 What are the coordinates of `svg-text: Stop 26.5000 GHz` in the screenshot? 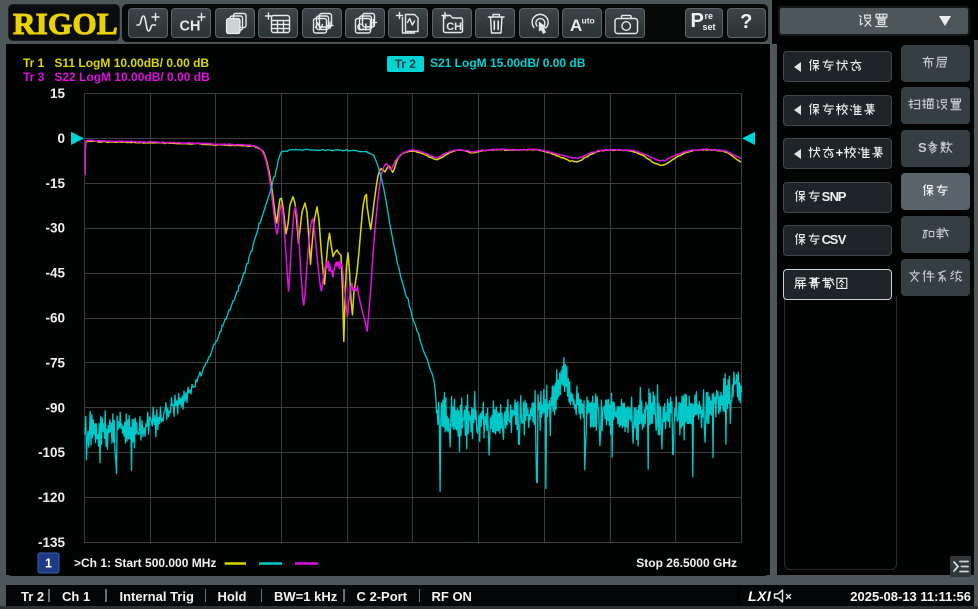 It's located at (686, 563).